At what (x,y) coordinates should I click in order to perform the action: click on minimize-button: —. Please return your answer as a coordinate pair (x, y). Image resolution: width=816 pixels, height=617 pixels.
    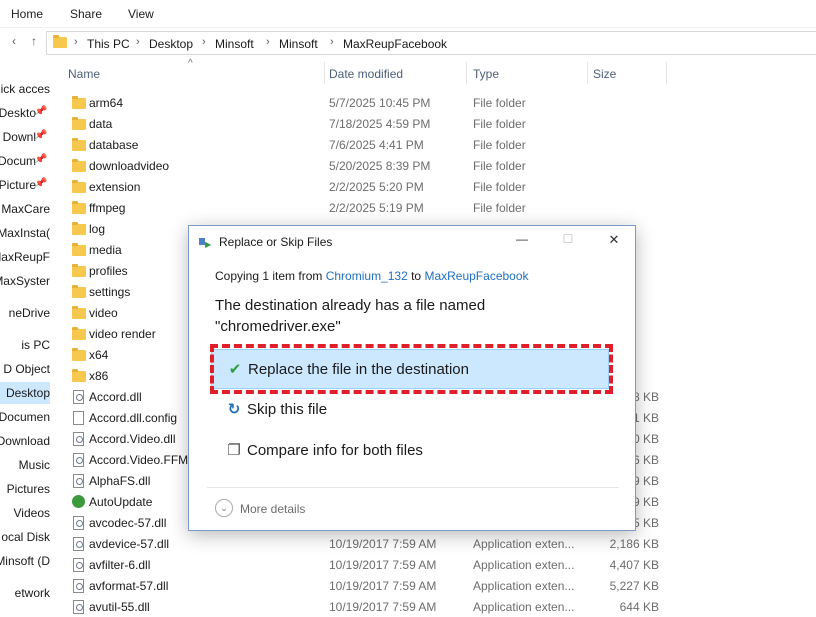
    Looking at the image, I should click on (522, 241).